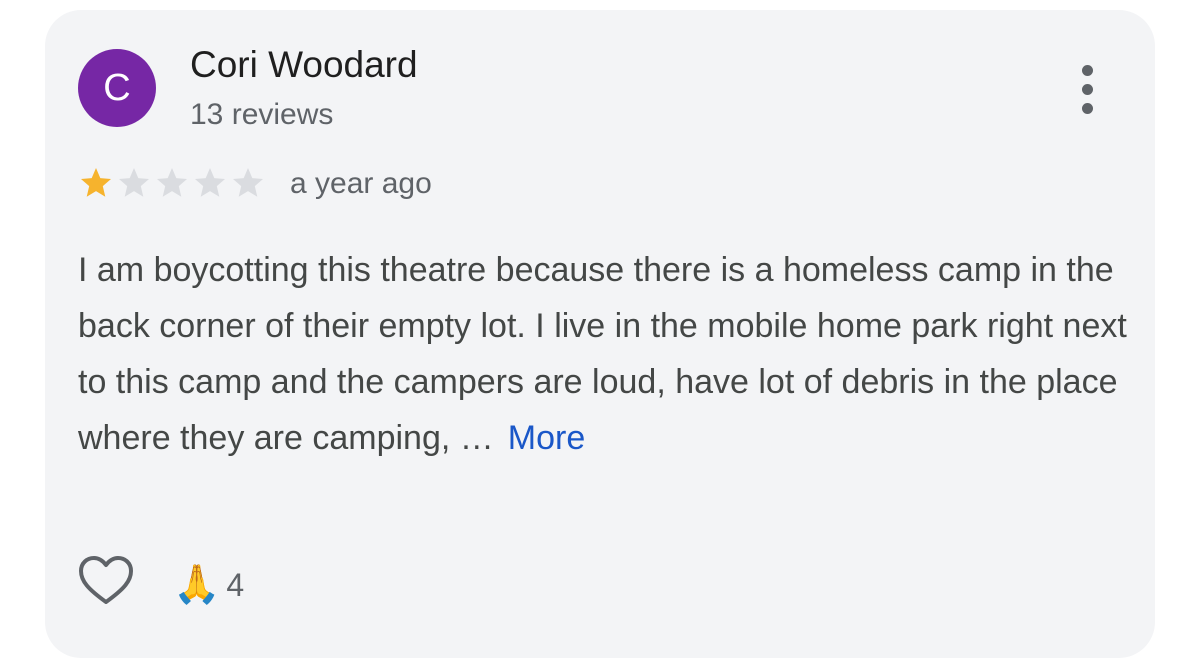  Describe the element at coordinates (546, 438) in the screenshot. I see `more-link: More` at that location.